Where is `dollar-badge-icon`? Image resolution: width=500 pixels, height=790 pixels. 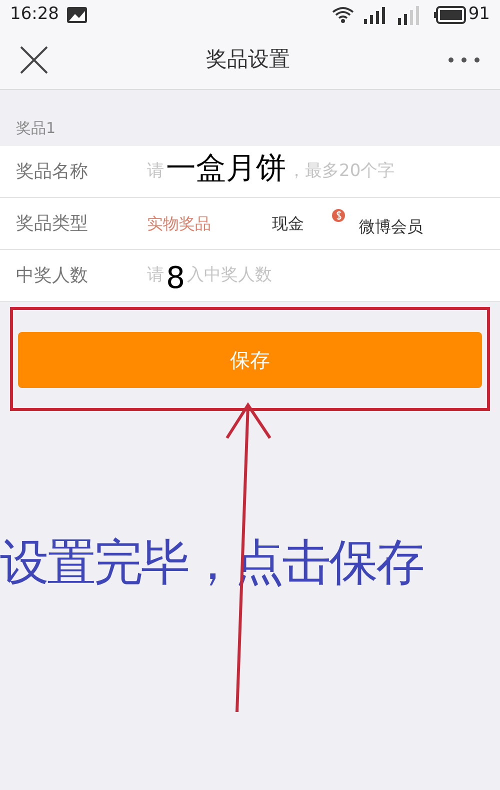
dollar-badge-icon is located at coordinates (338, 215).